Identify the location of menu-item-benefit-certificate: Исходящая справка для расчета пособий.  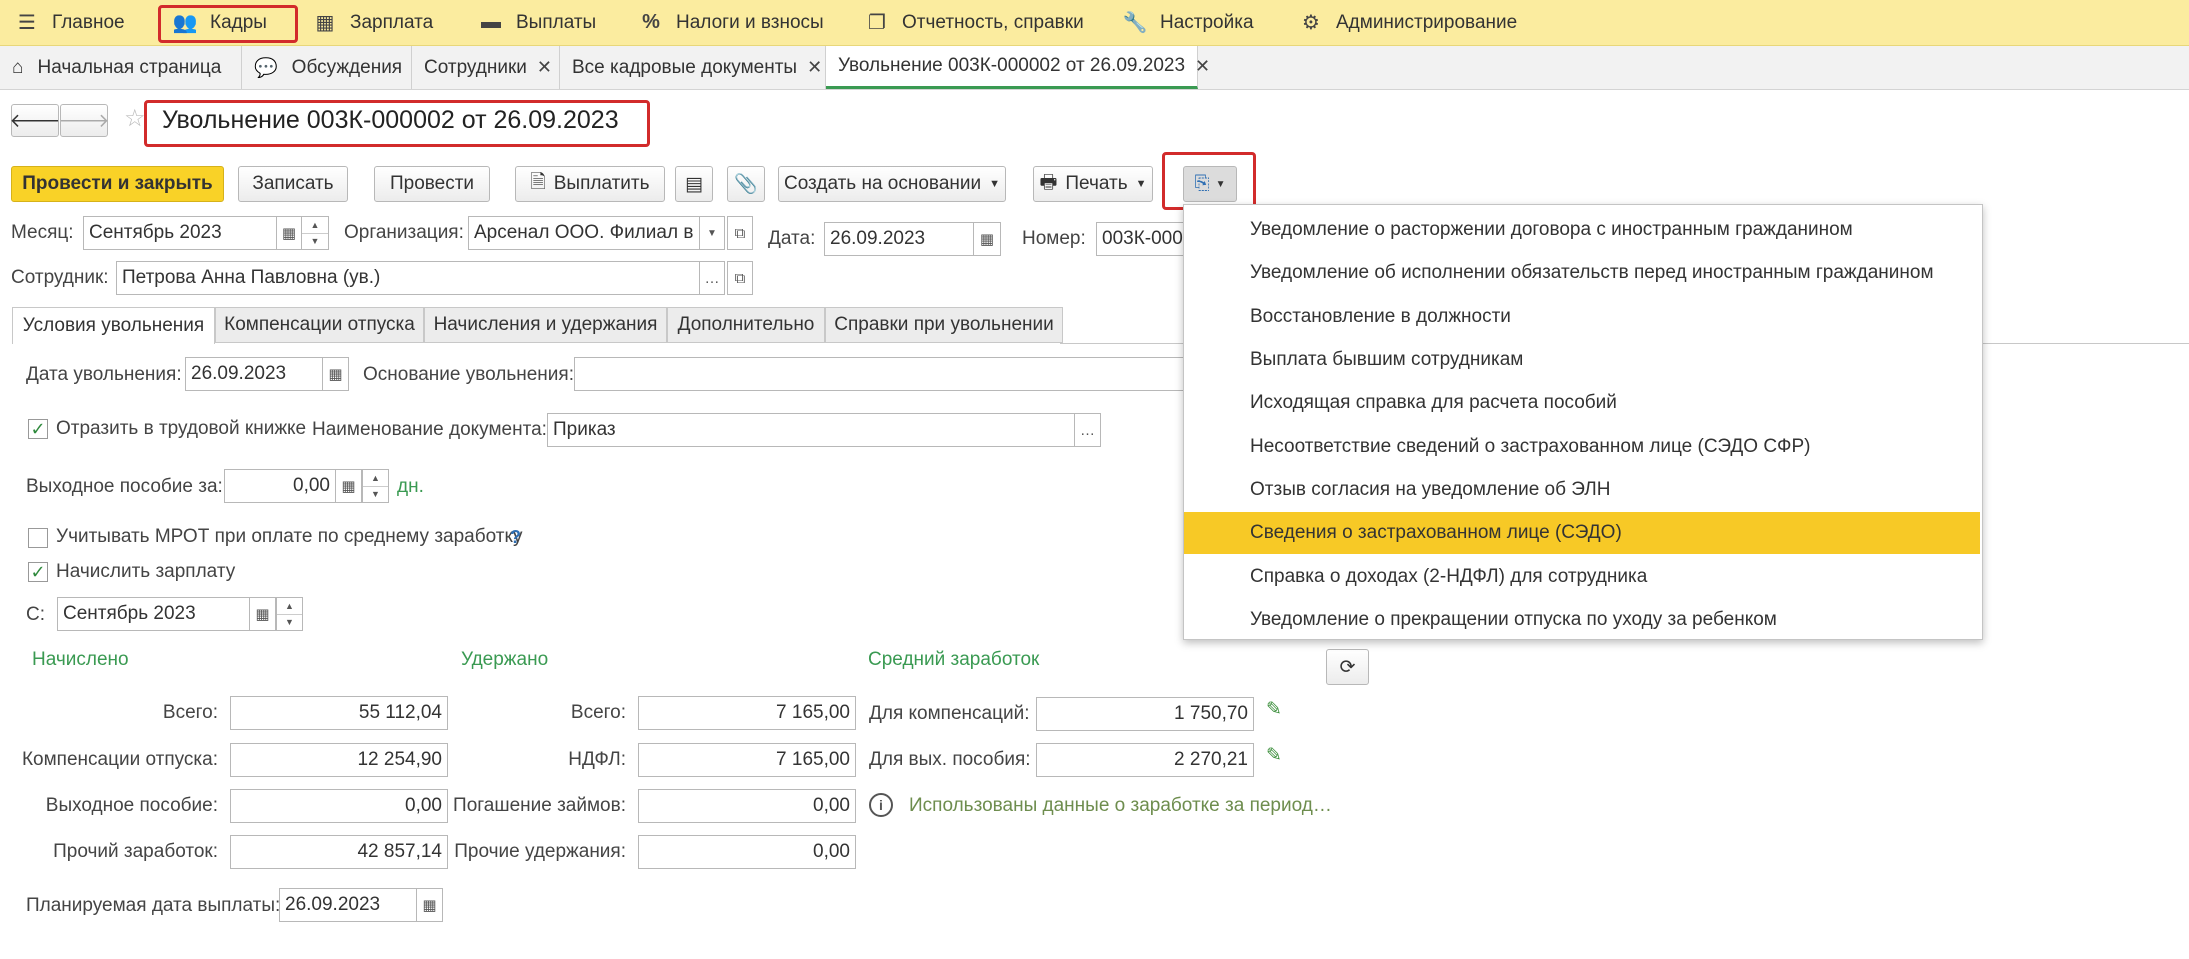
(1582, 403).